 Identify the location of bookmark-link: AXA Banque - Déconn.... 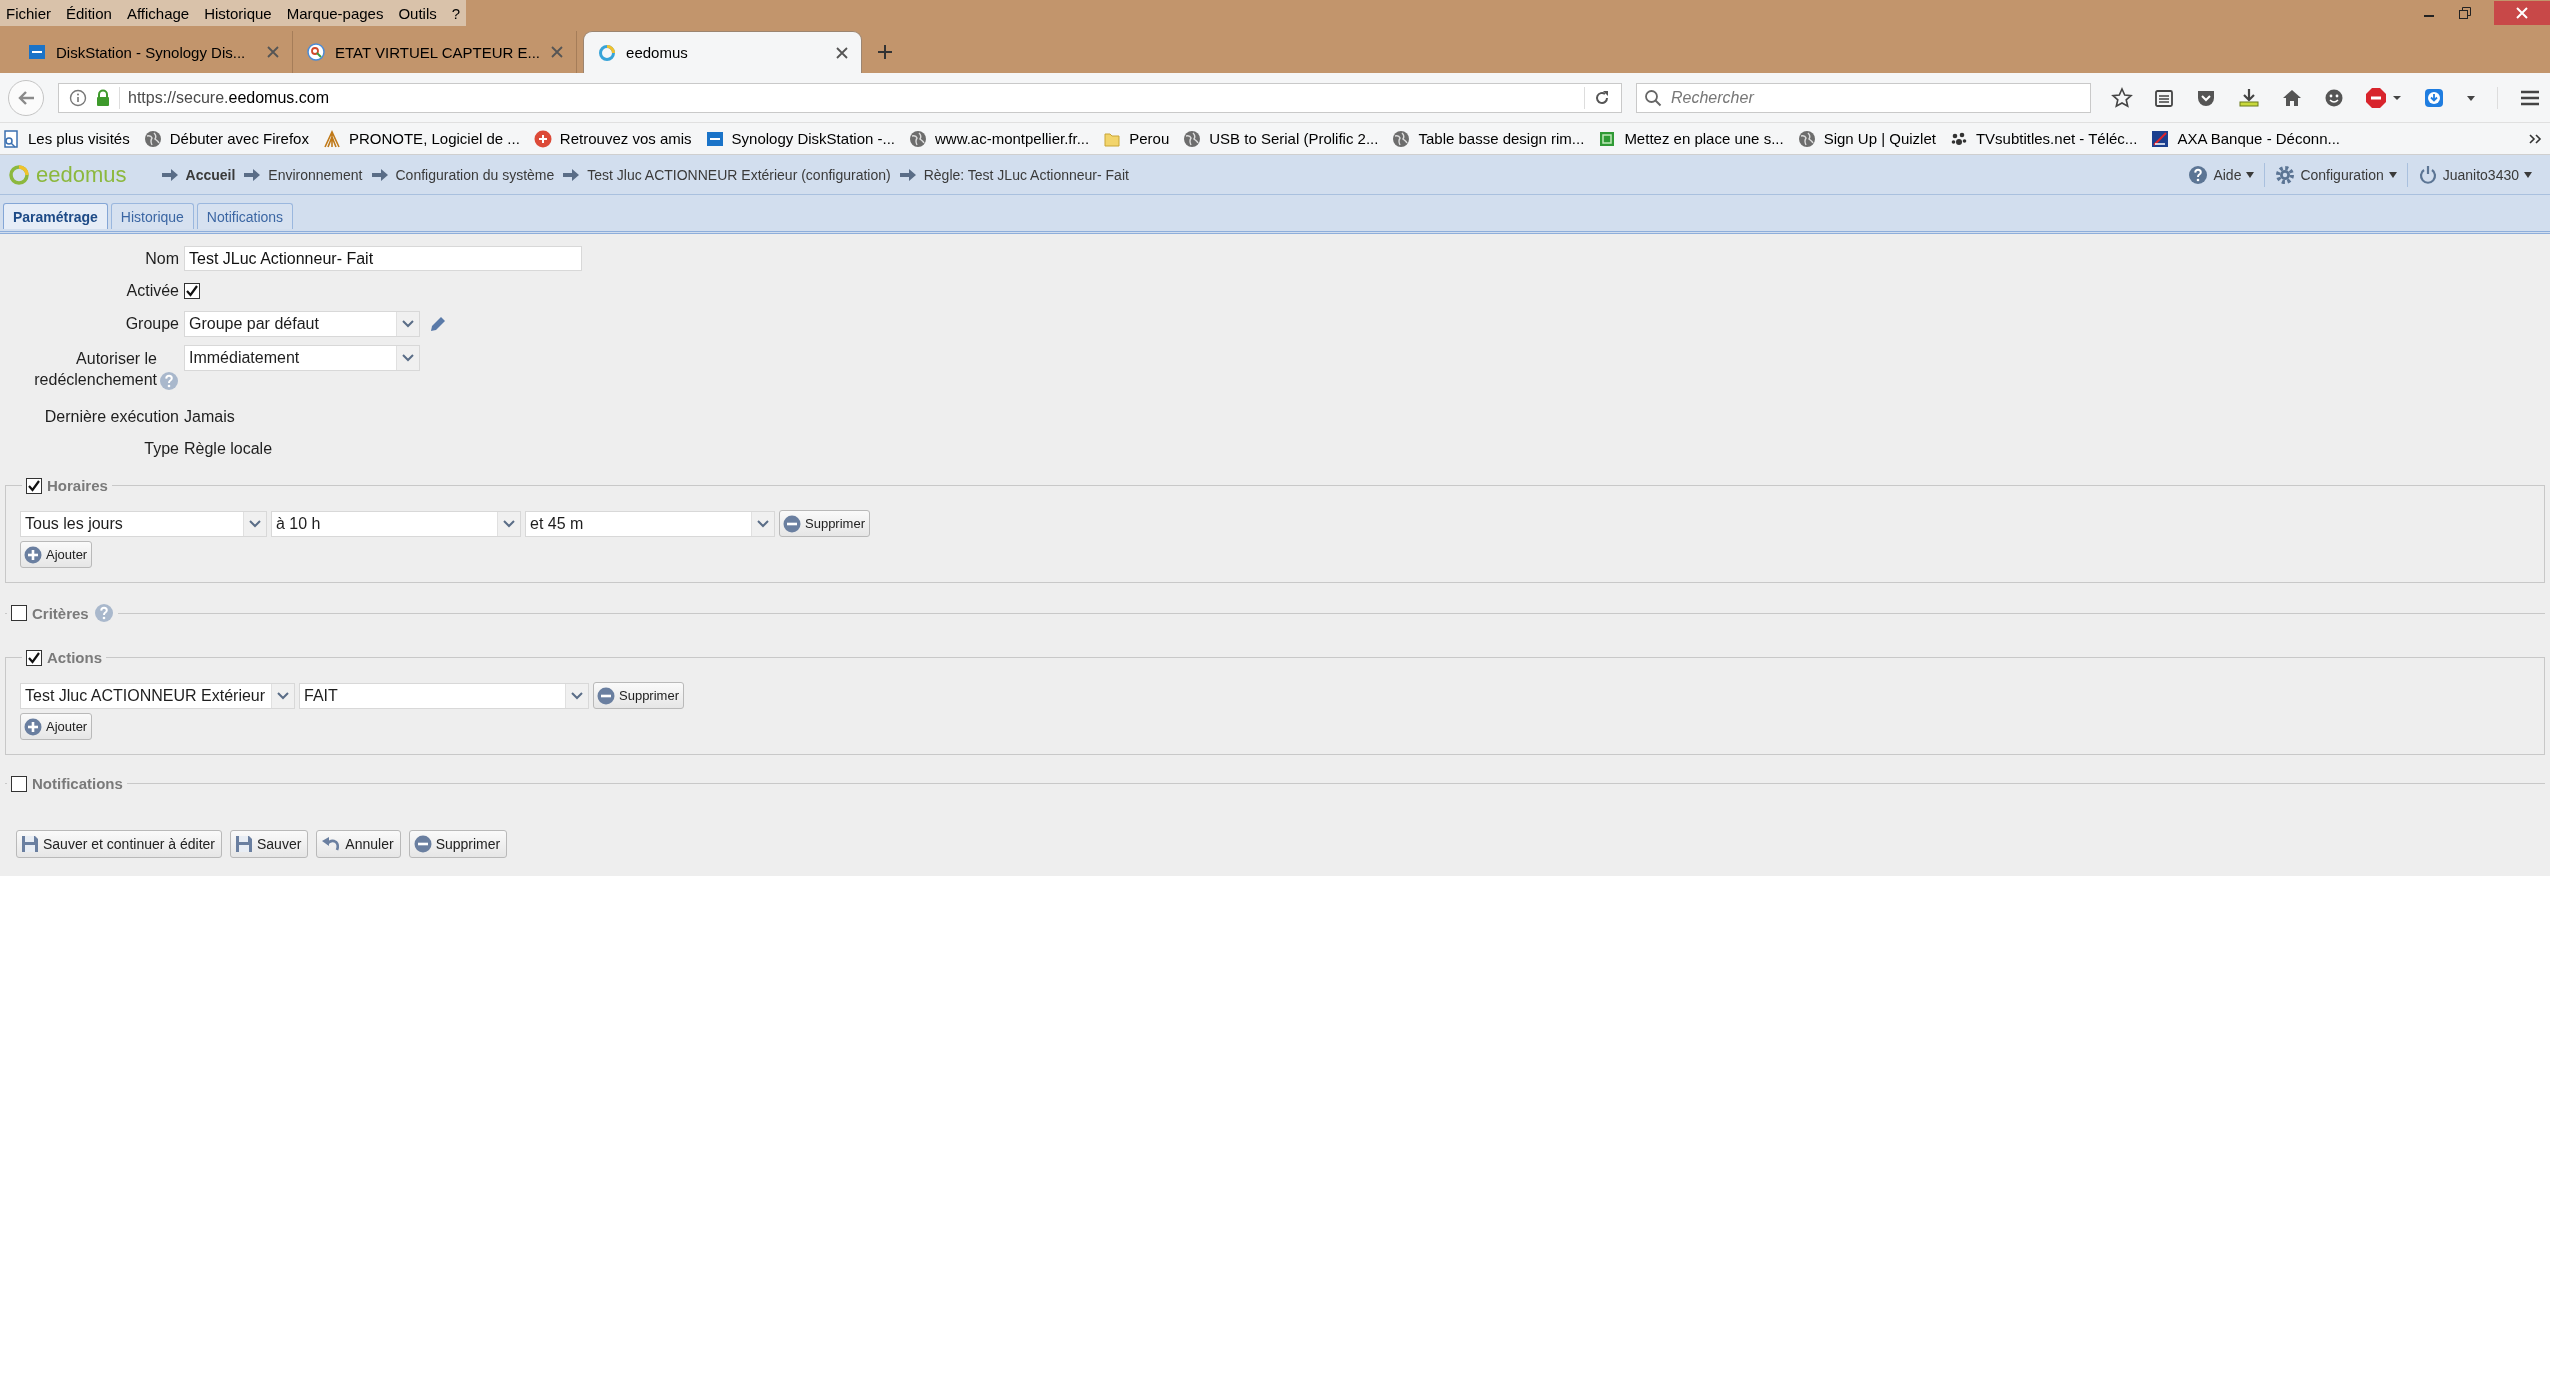
(2245, 138).